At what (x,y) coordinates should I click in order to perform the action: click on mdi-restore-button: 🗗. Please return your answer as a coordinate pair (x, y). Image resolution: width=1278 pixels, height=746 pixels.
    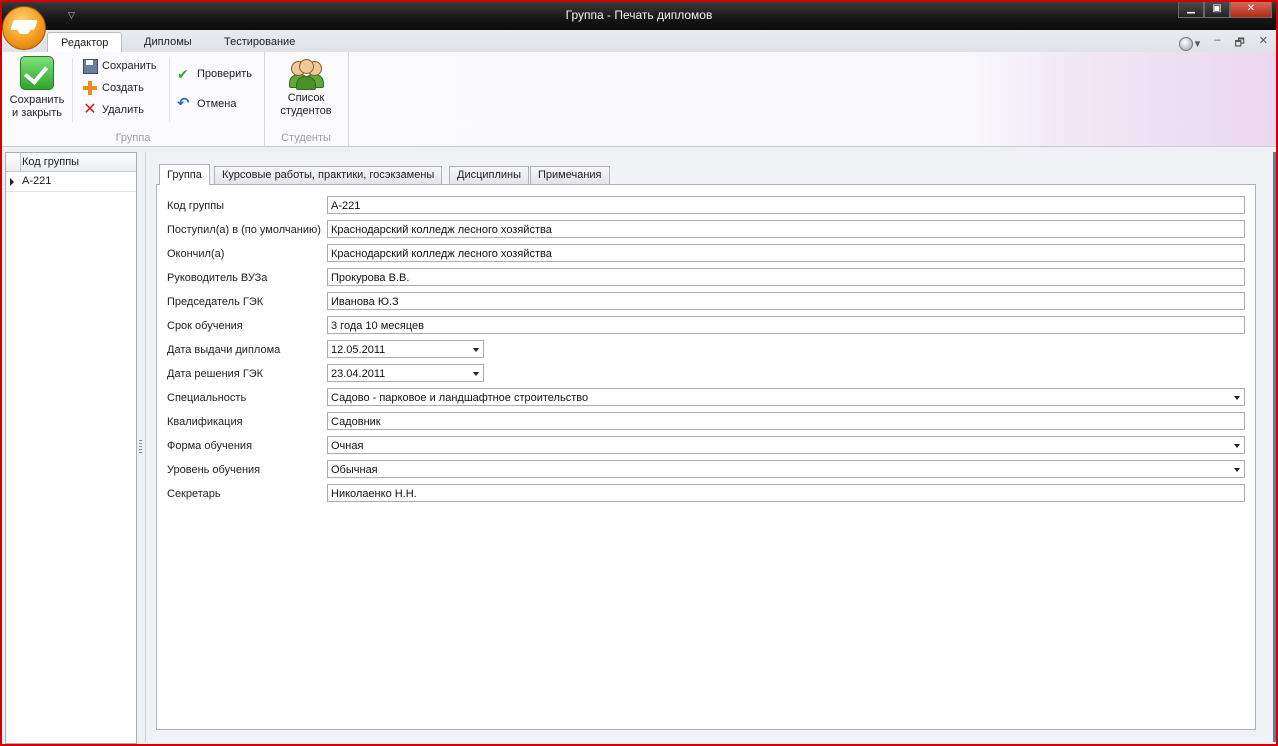
    Looking at the image, I should click on (1239, 43).